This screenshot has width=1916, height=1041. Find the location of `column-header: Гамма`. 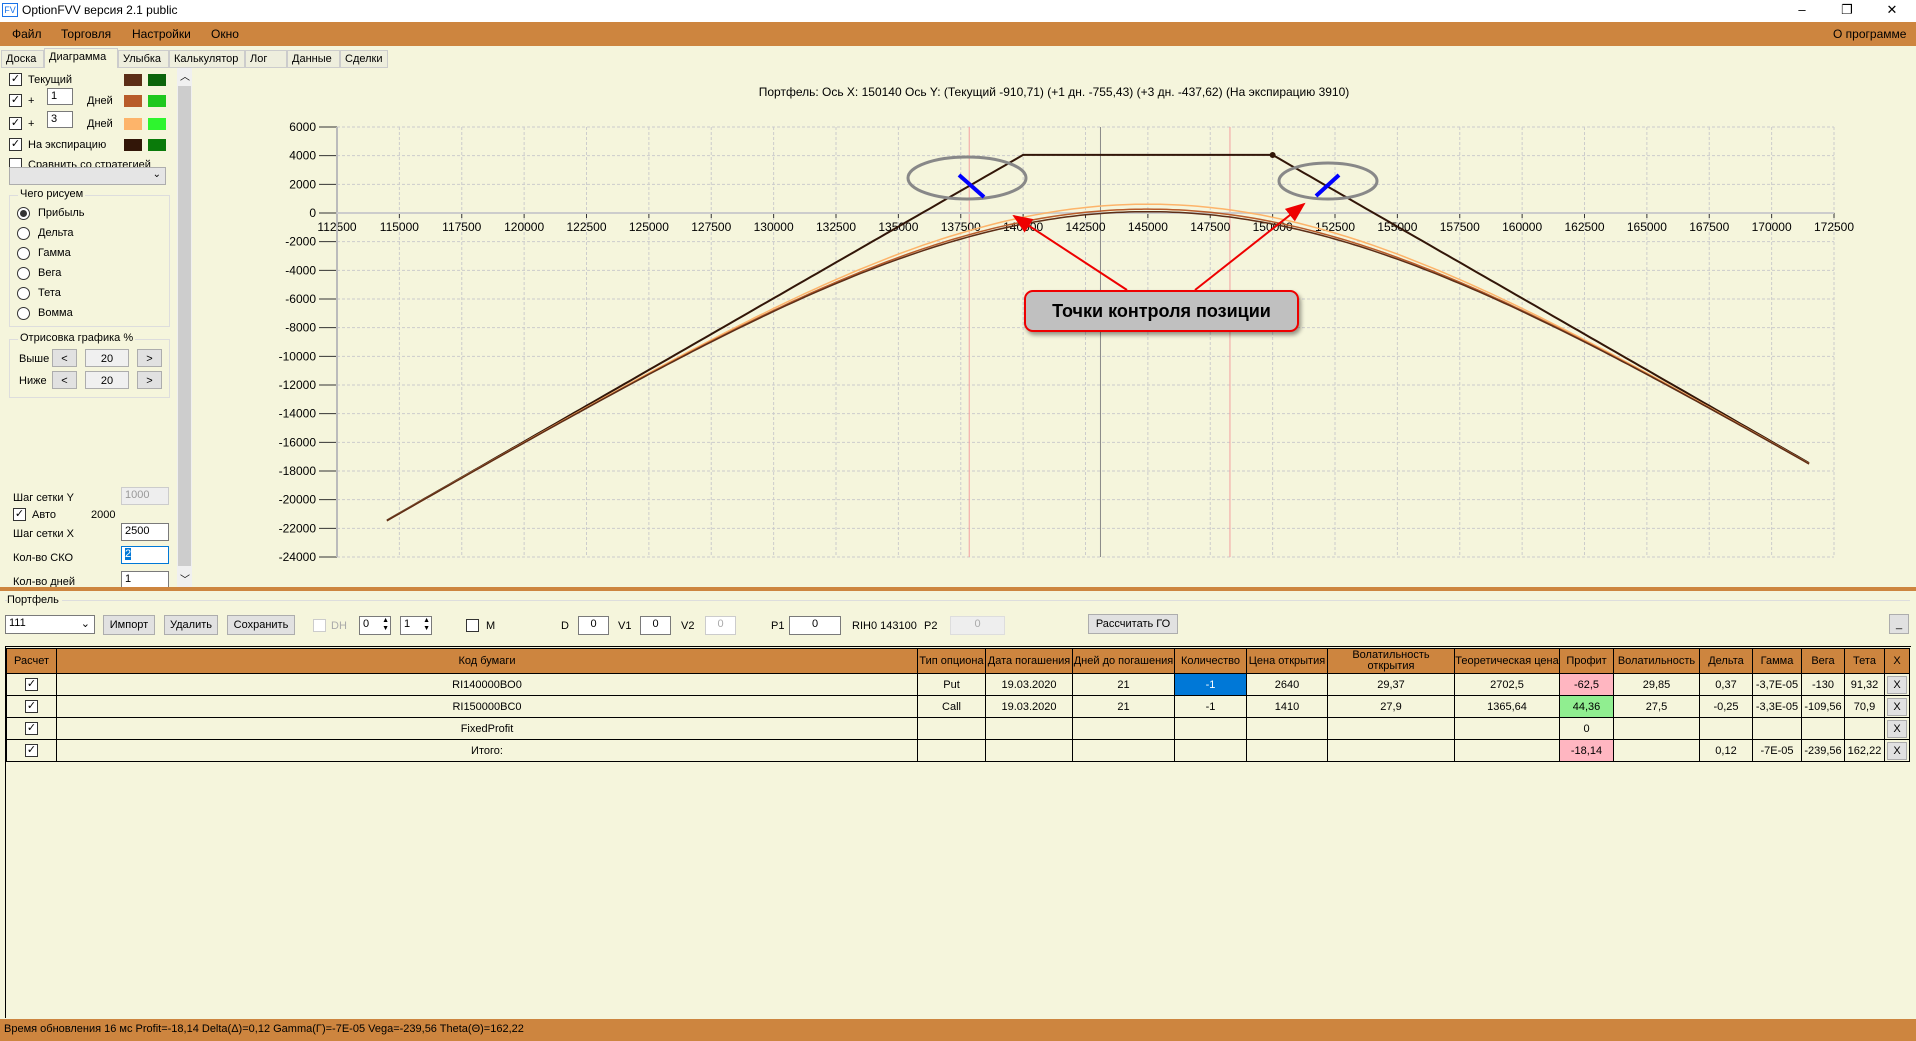

column-header: Гамма is located at coordinates (1777, 661).